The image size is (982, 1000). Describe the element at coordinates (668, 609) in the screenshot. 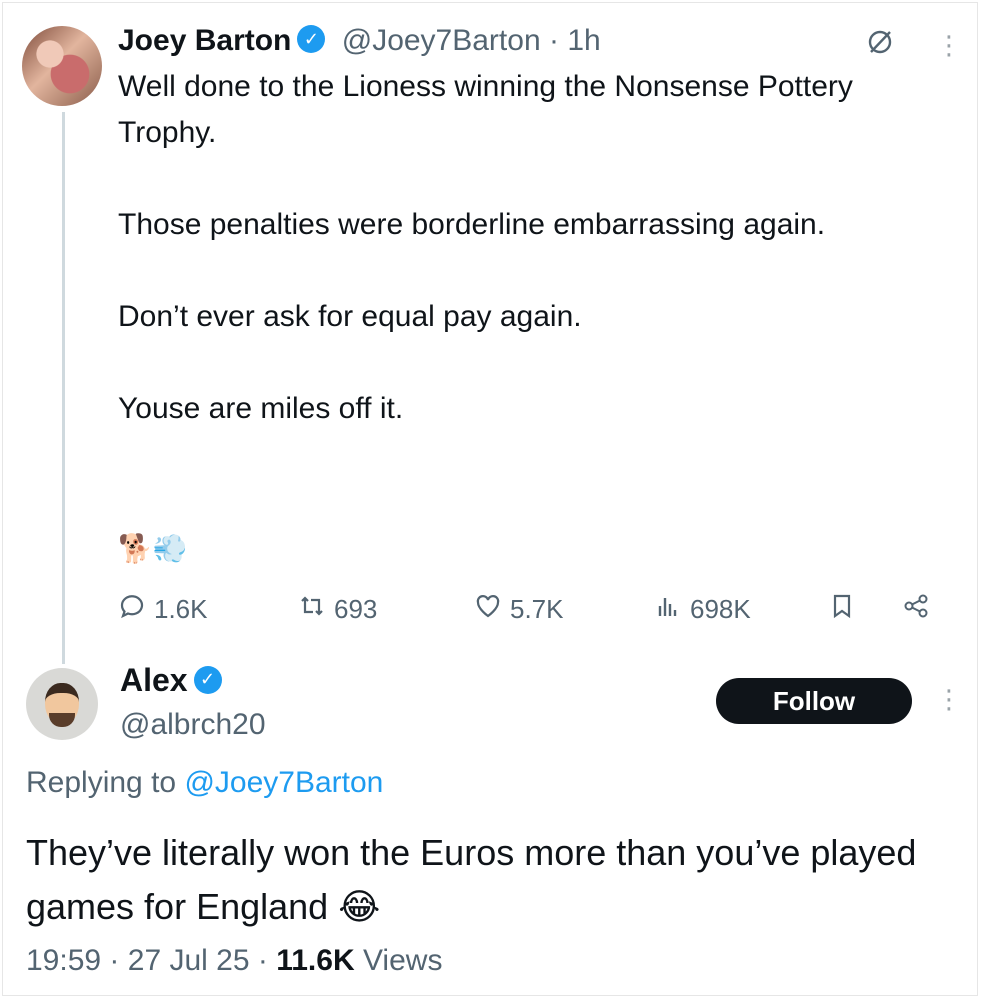

I see `views-icon` at that location.